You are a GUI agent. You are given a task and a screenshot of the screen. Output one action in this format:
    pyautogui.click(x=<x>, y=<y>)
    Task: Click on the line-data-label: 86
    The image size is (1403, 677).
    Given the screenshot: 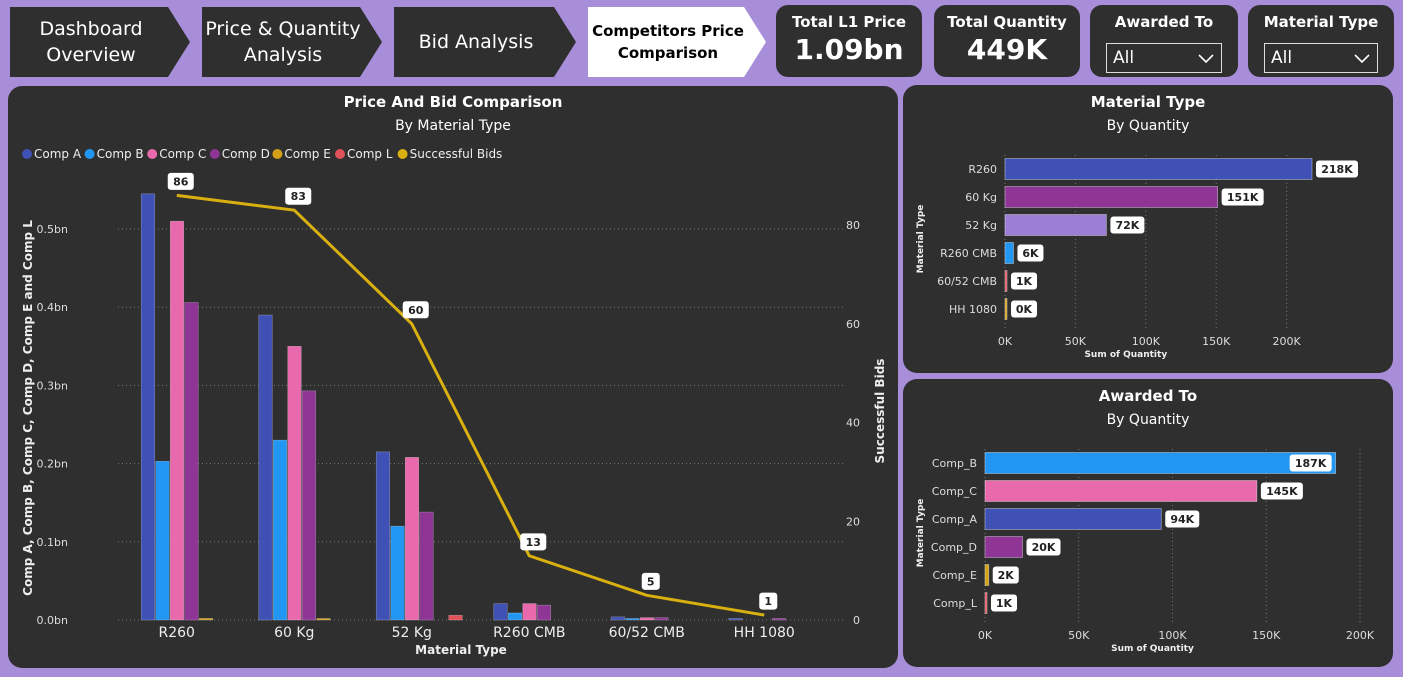 What is the action you would take?
    pyautogui.click(x=181, y=181)
    